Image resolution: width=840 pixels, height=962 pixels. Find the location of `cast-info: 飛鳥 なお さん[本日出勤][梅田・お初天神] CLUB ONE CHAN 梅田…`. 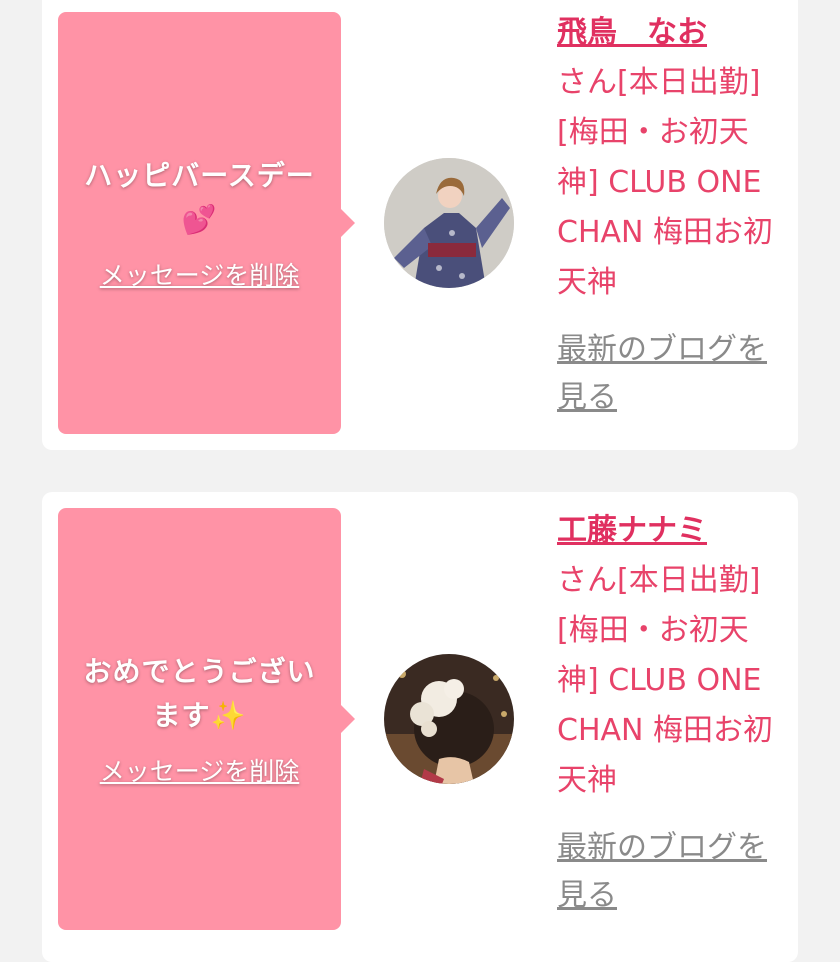

cast-info: 飛鳥 なお さん[本日出勤][梅田・お初天神] CLUB ONE CHAN 梅田… is located at coordinates (673, 215).